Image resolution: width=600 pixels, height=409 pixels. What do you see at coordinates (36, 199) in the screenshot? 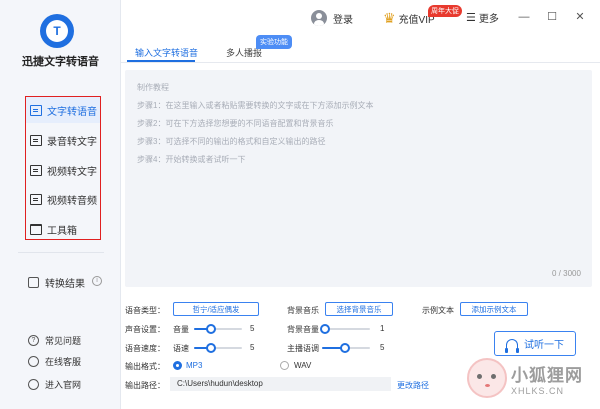
I see `video-audio-icon` at bounding box center [36, 199].